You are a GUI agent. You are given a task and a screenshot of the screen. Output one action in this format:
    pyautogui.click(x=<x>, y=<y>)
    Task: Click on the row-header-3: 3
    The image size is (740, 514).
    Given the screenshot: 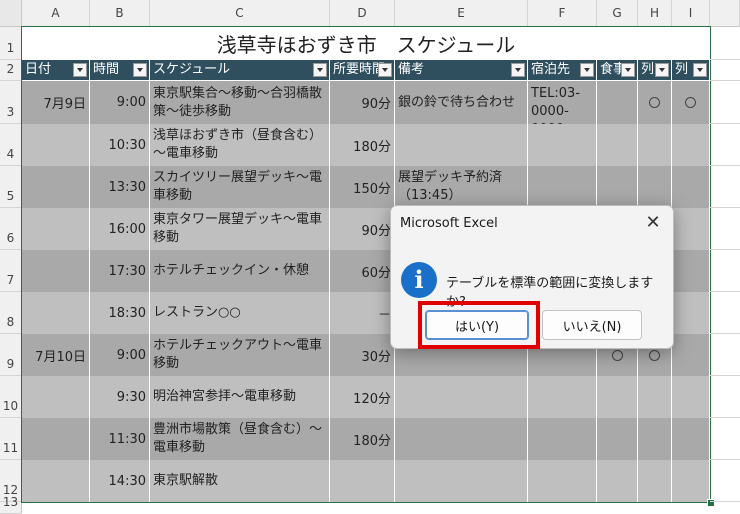 What is the action you would take?
    pyautogui.click(x=11, y=102)
    